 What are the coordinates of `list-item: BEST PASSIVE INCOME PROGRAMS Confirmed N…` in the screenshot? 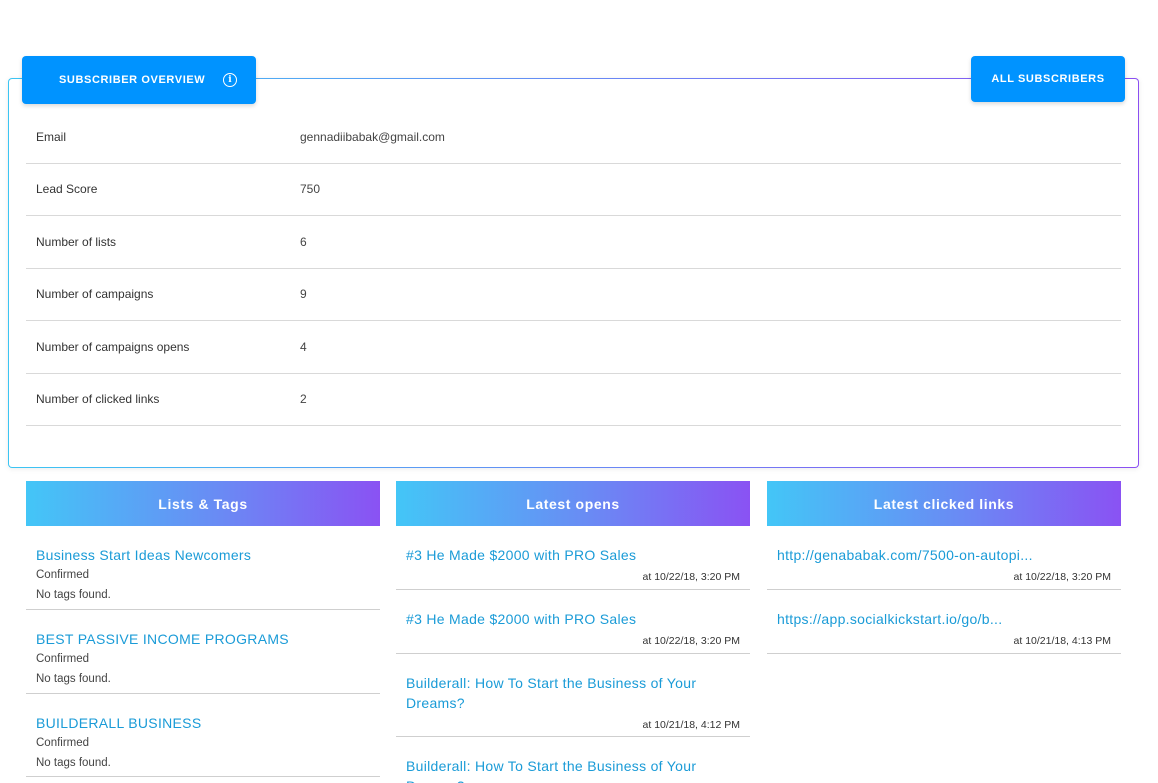 It's located at (203, 652).